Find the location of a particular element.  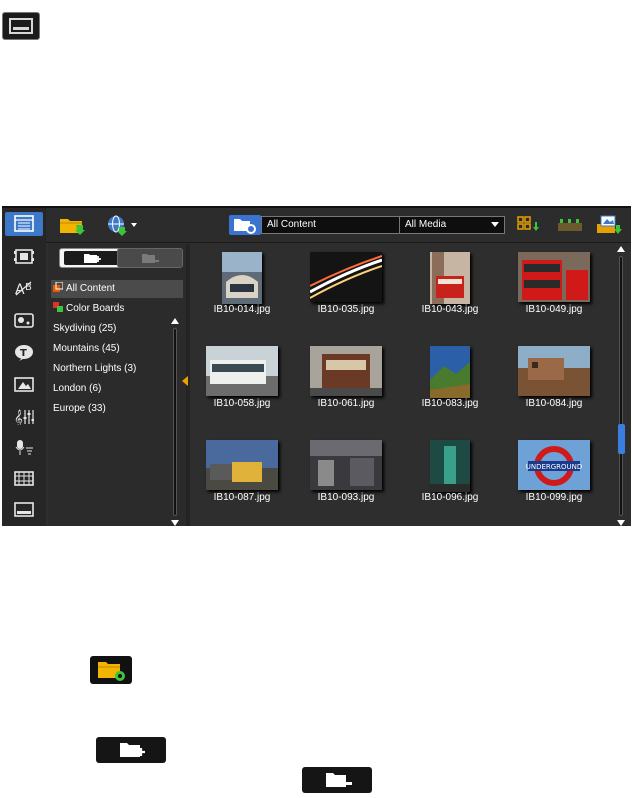

library-toolbar: All Content All Media is located at coordinates (338, 225).